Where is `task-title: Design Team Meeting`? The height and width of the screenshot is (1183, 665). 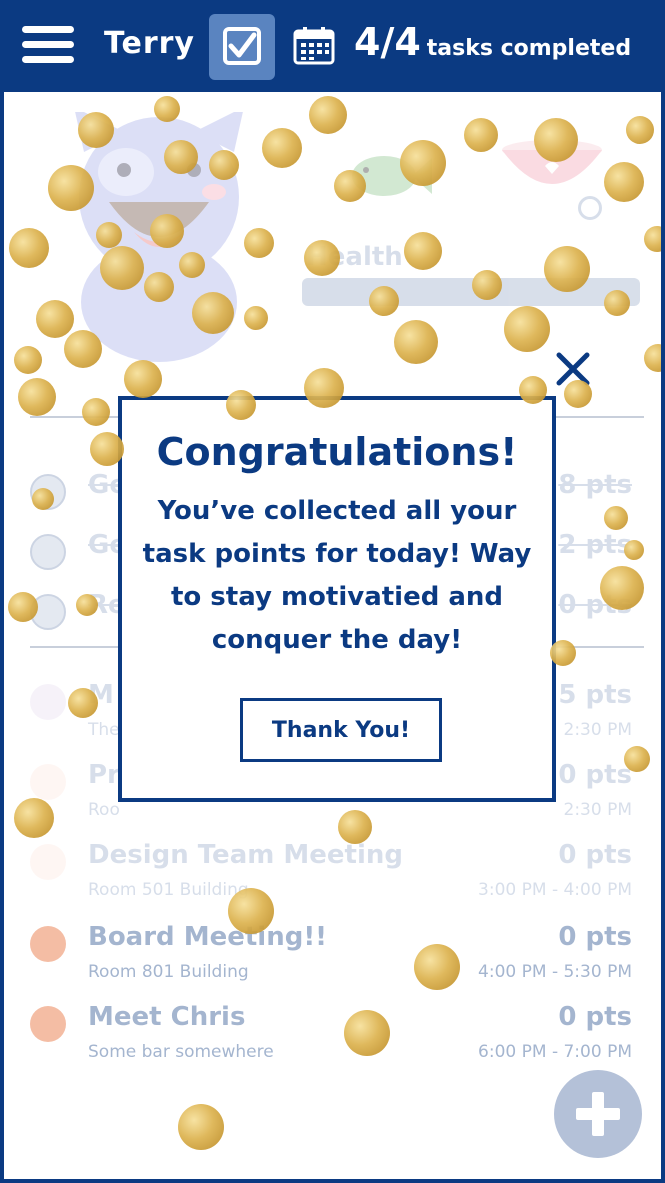 task-title: Design Team Meeting is located at coordinates (245, 855).